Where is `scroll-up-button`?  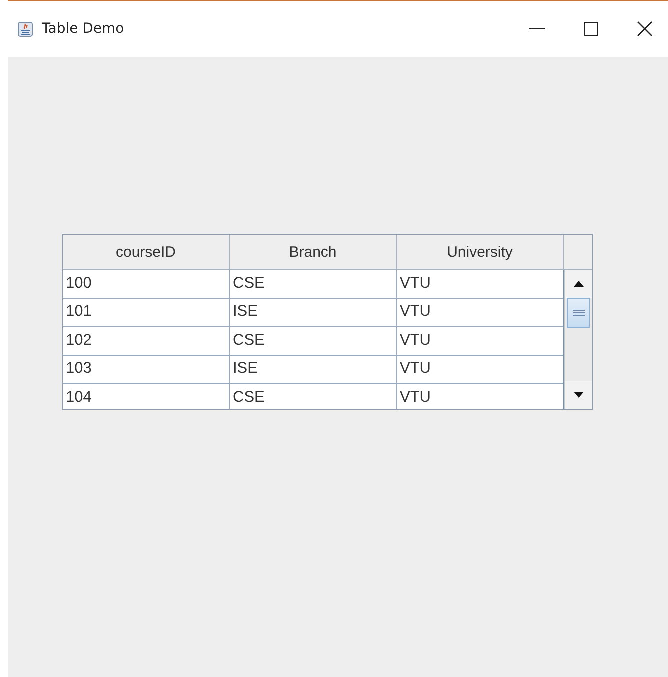 scroll-up-button is located at coordinates (578, 284).